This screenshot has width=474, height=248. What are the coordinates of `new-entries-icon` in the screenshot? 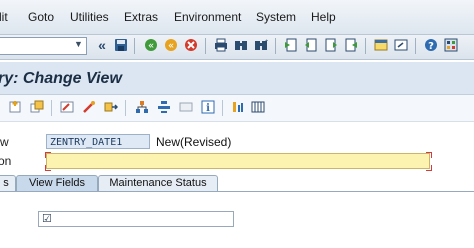 It's located at (15, 107).